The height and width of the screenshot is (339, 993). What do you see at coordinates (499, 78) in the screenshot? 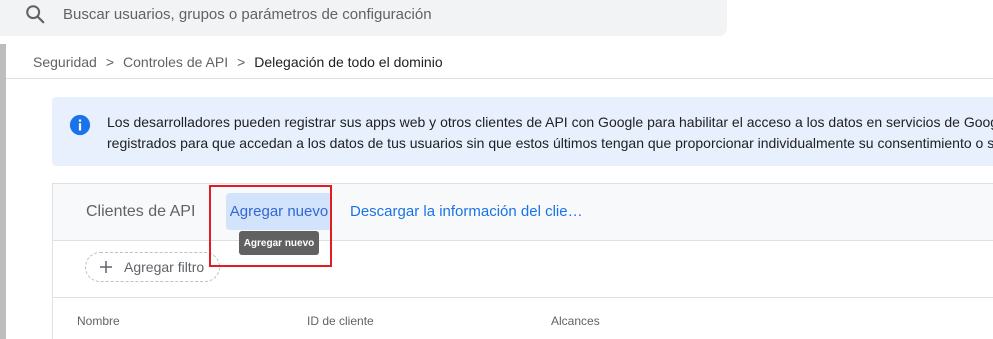
I see `header-divider` at bounding box center [499, 78].